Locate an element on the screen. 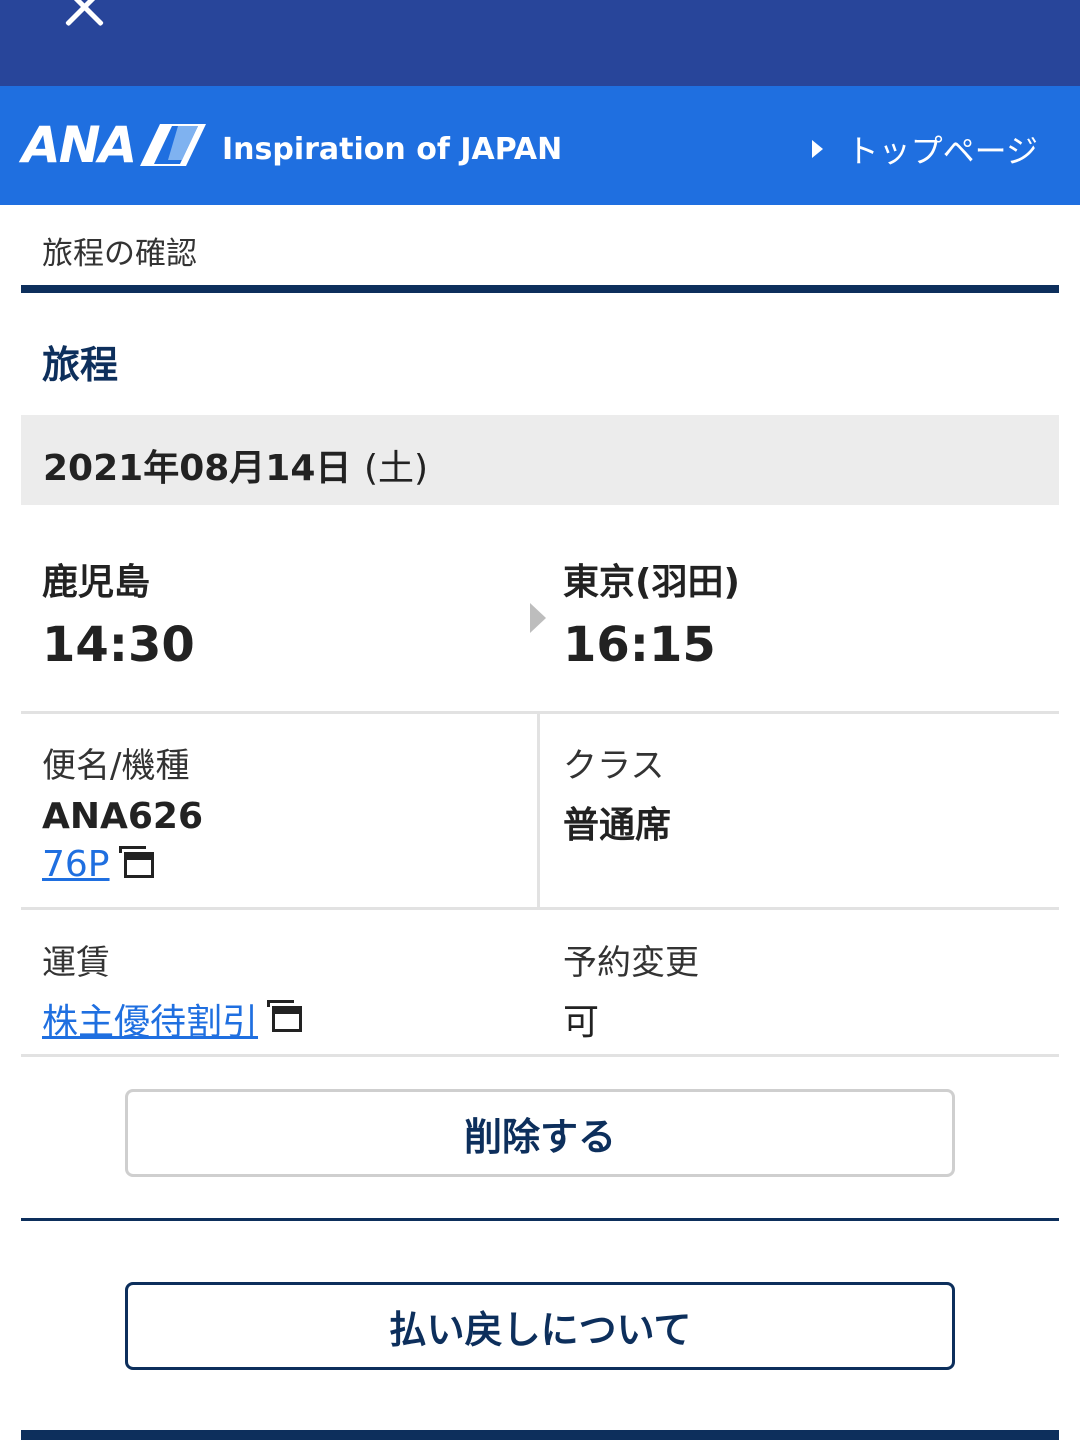  aircraft-link: 76P is located at coordinates (98, 864).